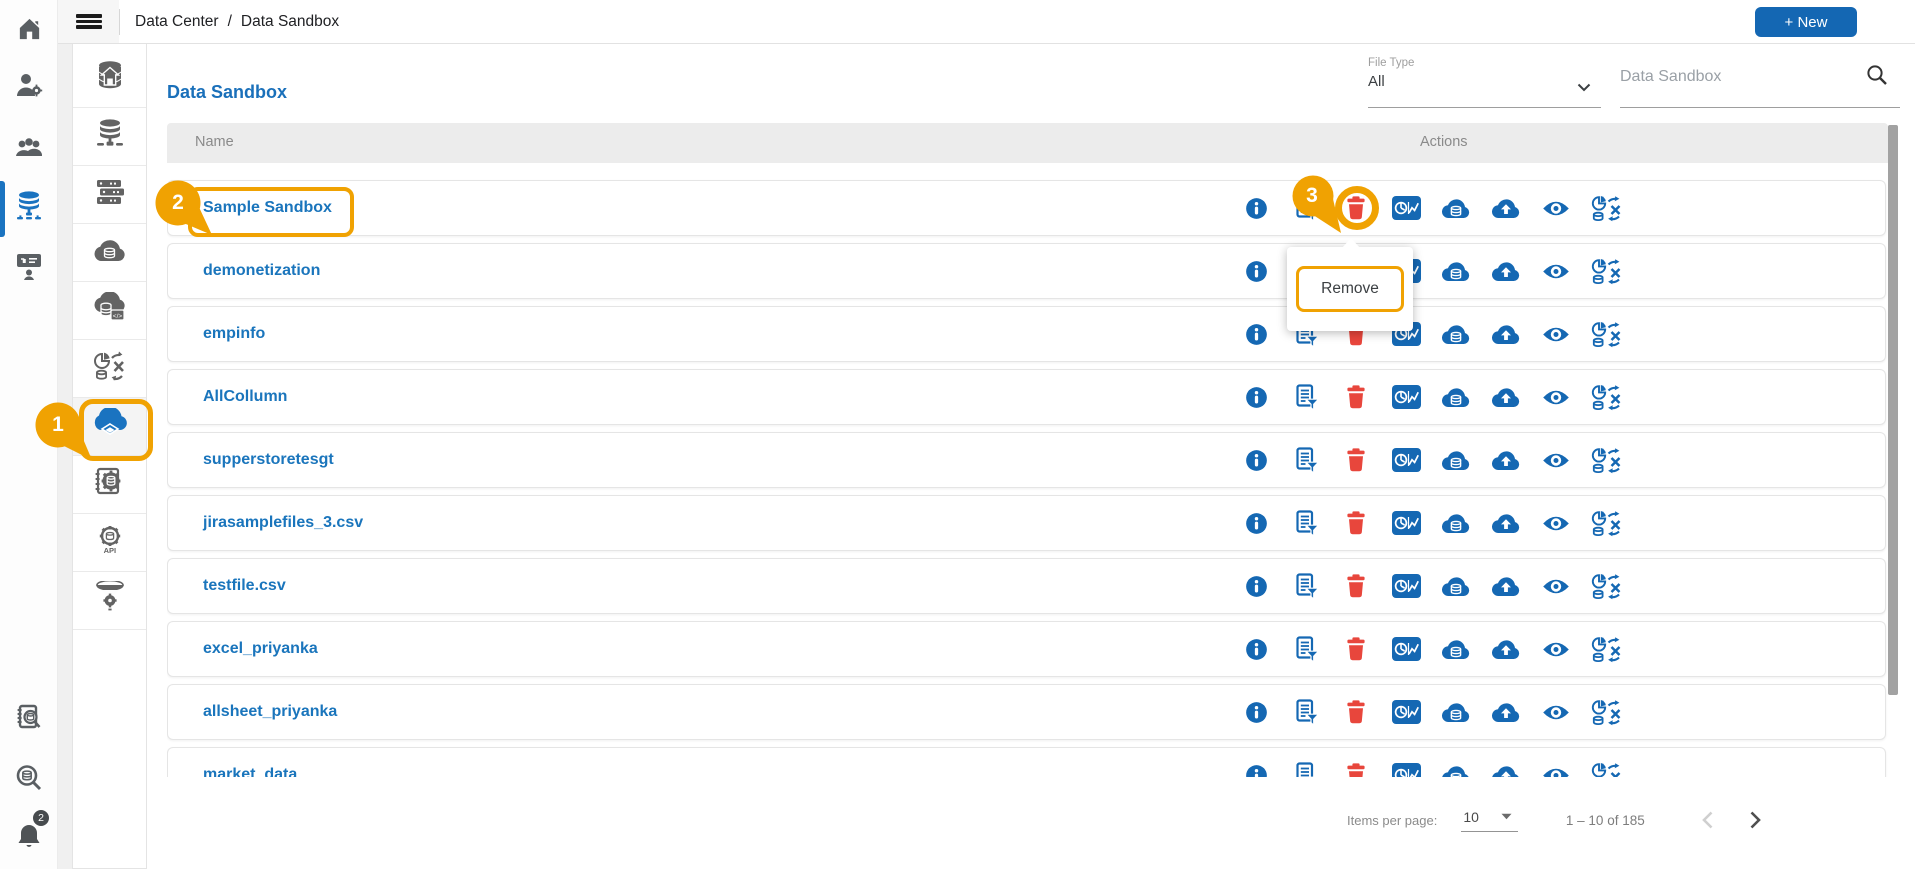  I want to click on sidebar-item-data-engine, so click(109, 485).